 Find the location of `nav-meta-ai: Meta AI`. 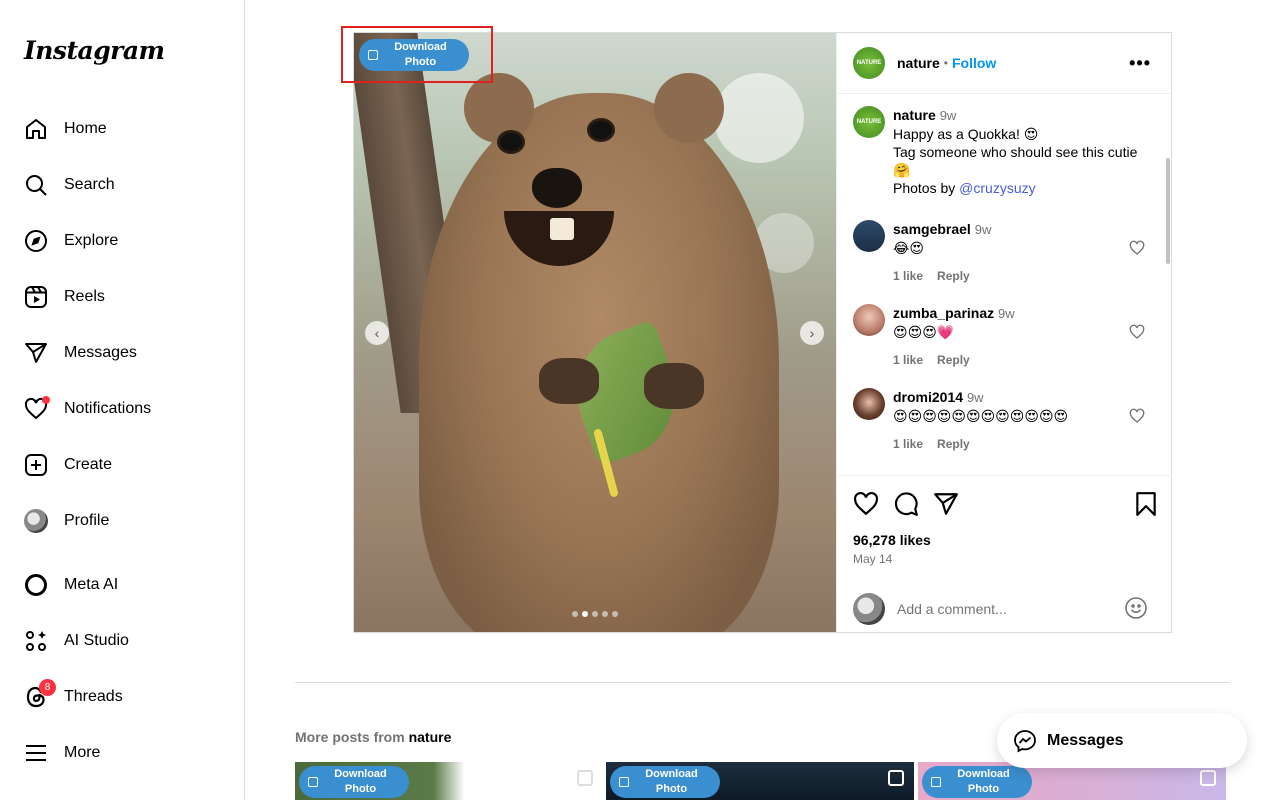

nav-meta-ai: Meta AI is located at coordinates (122, 585).